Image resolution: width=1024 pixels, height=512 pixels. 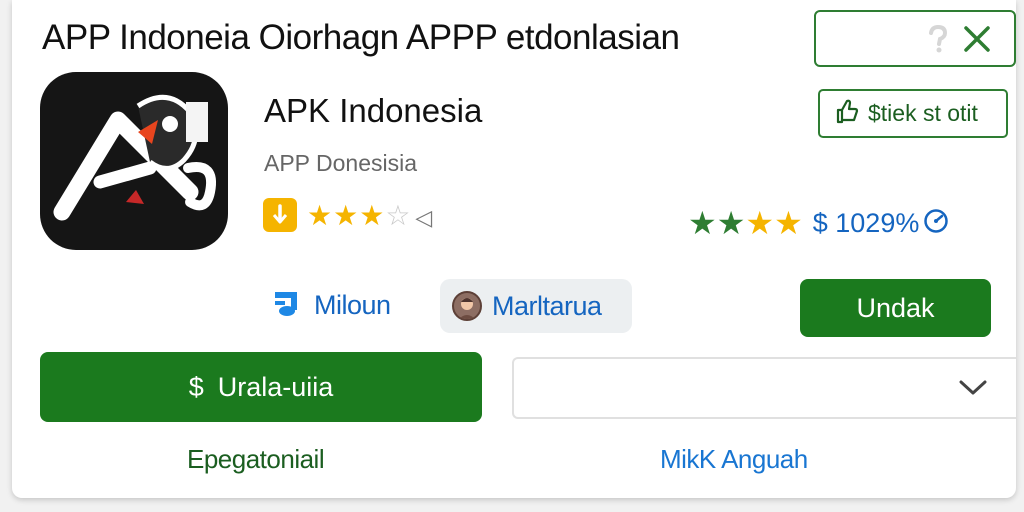 I want to click on stat-button: $tiek st otit, so click(x=913, y=113).